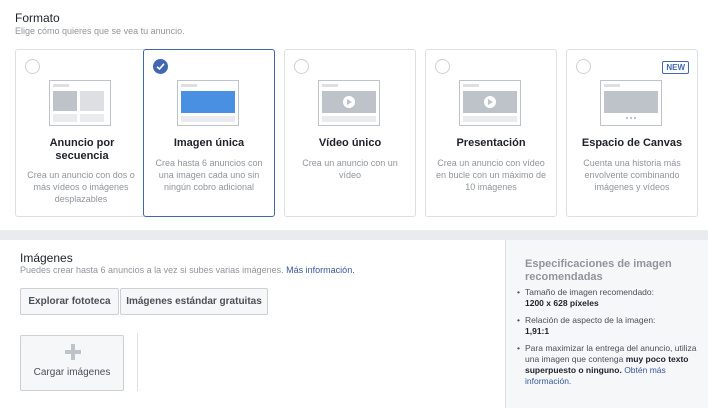 The image size is (708, 408). What do you see at coordinates (46, 258) in the screenshot?
I see `images-title: Imágenes` at bounding box center [46, 258].